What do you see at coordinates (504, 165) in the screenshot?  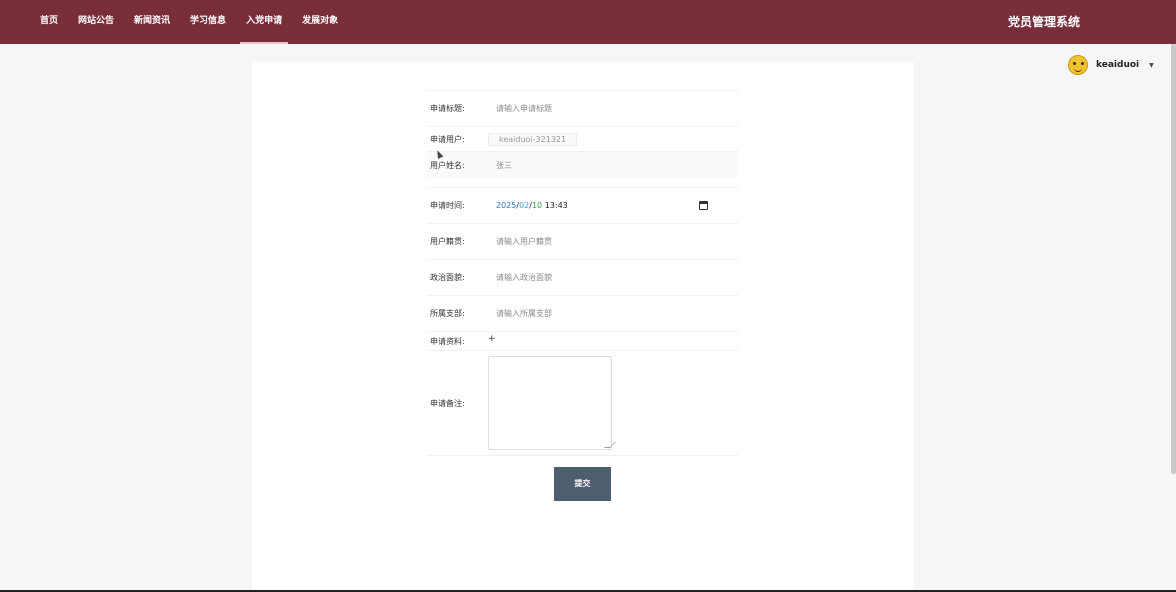 I see `name-value: 张三` at bounding box center [504, 165].